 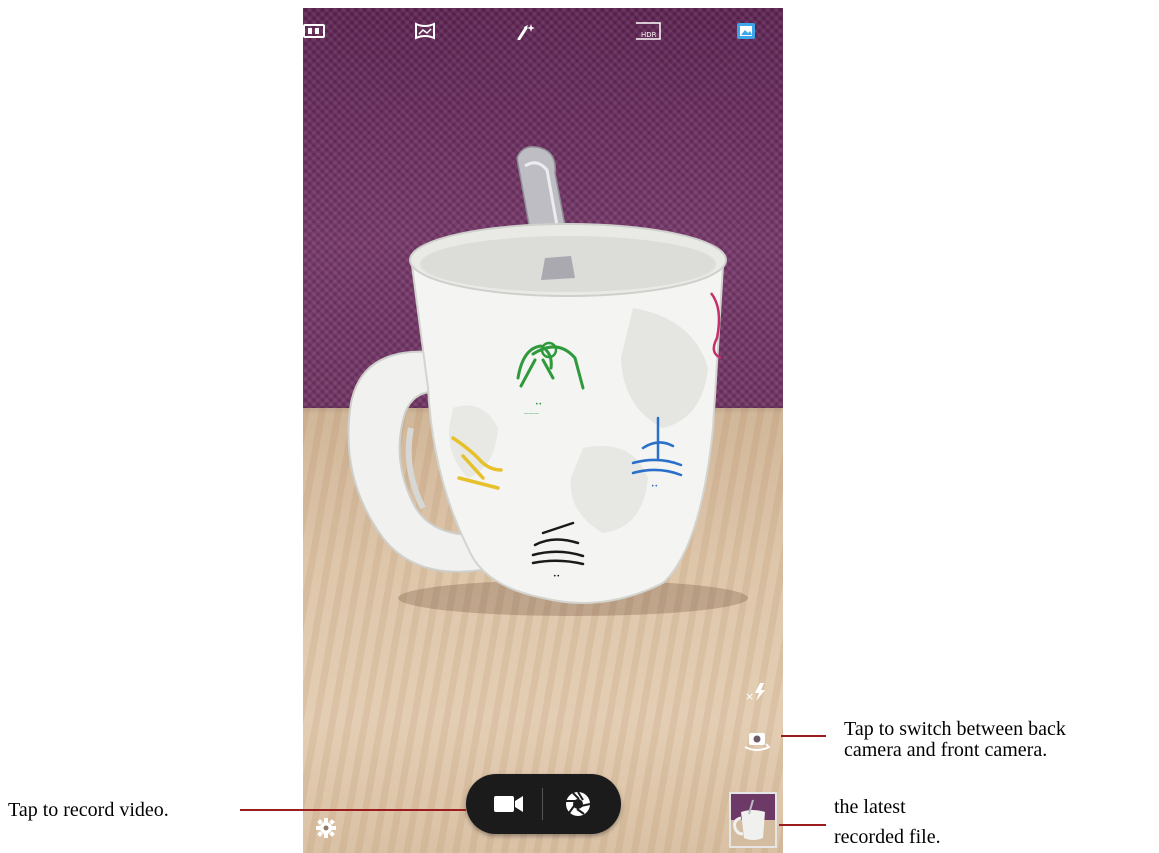 I want to click on video-camera-icon, so click(x=508, y=804).